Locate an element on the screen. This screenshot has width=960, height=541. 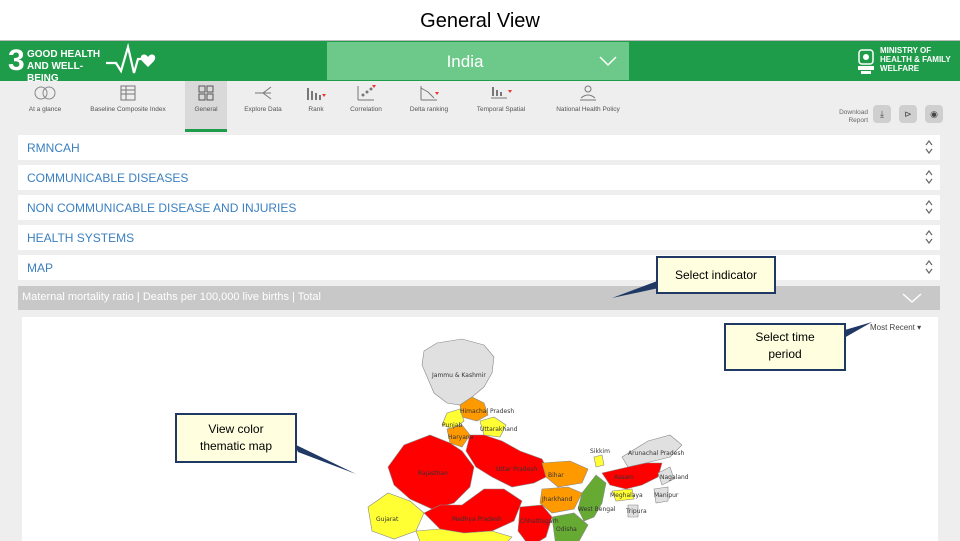
map-state-uttar-pradesh is located at coordinates (508, 461).